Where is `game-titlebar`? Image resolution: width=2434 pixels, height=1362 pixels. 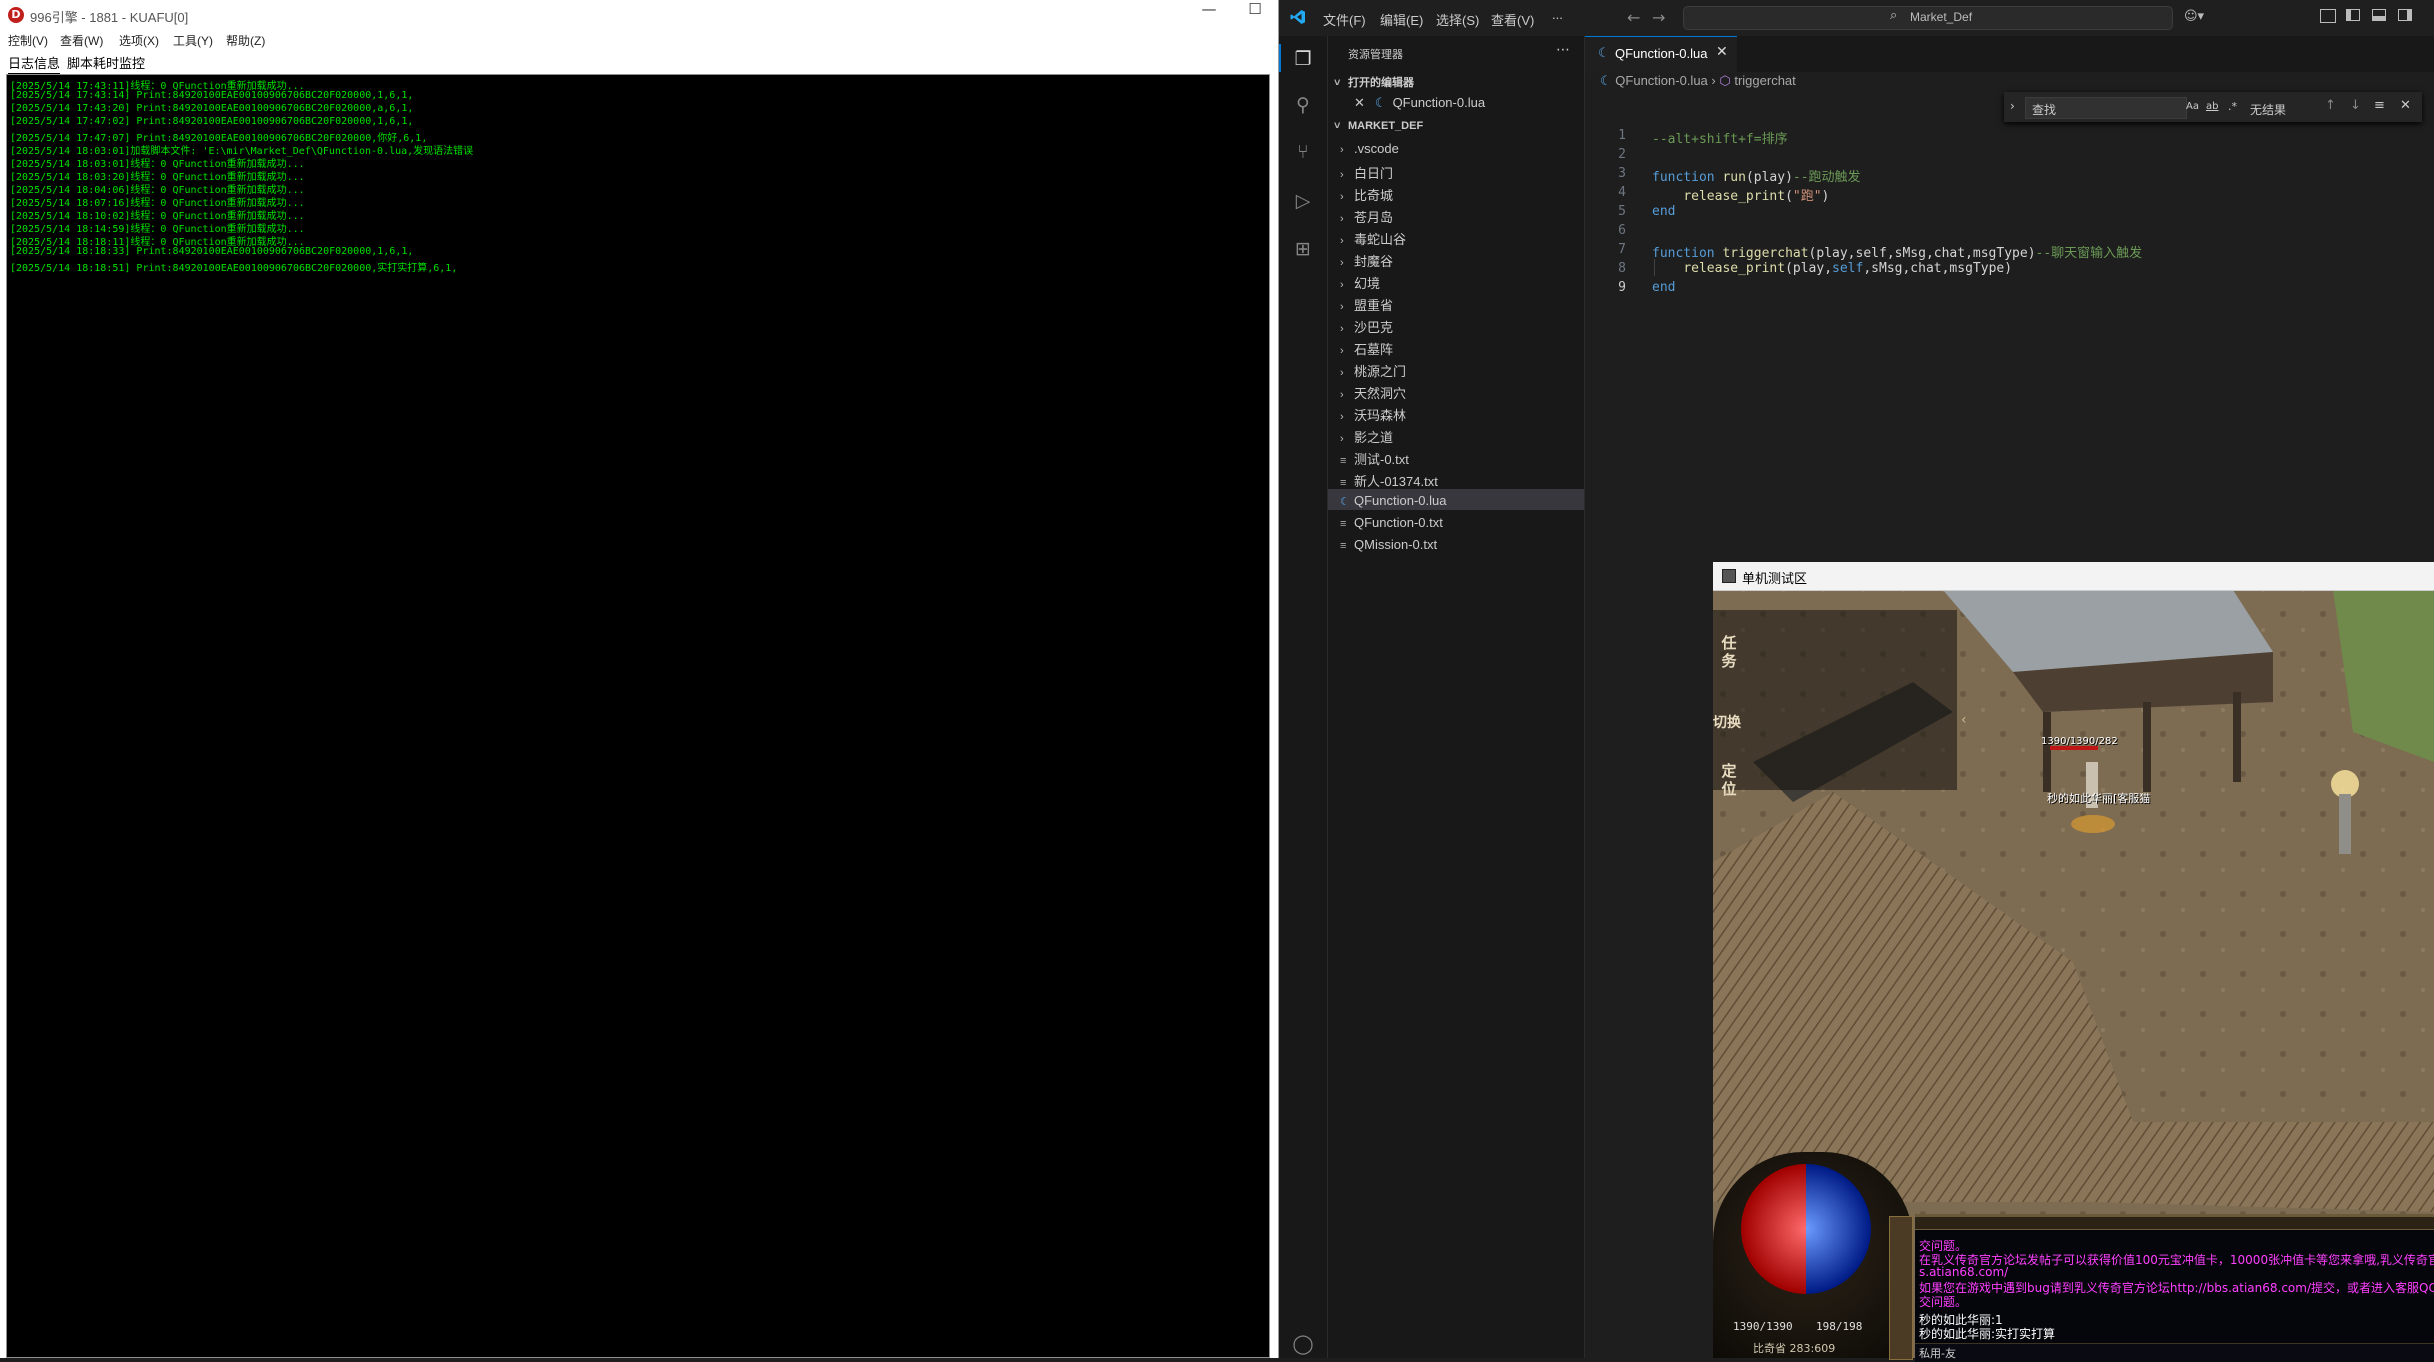 game-titlebar is located at coordinates (2073, 576).